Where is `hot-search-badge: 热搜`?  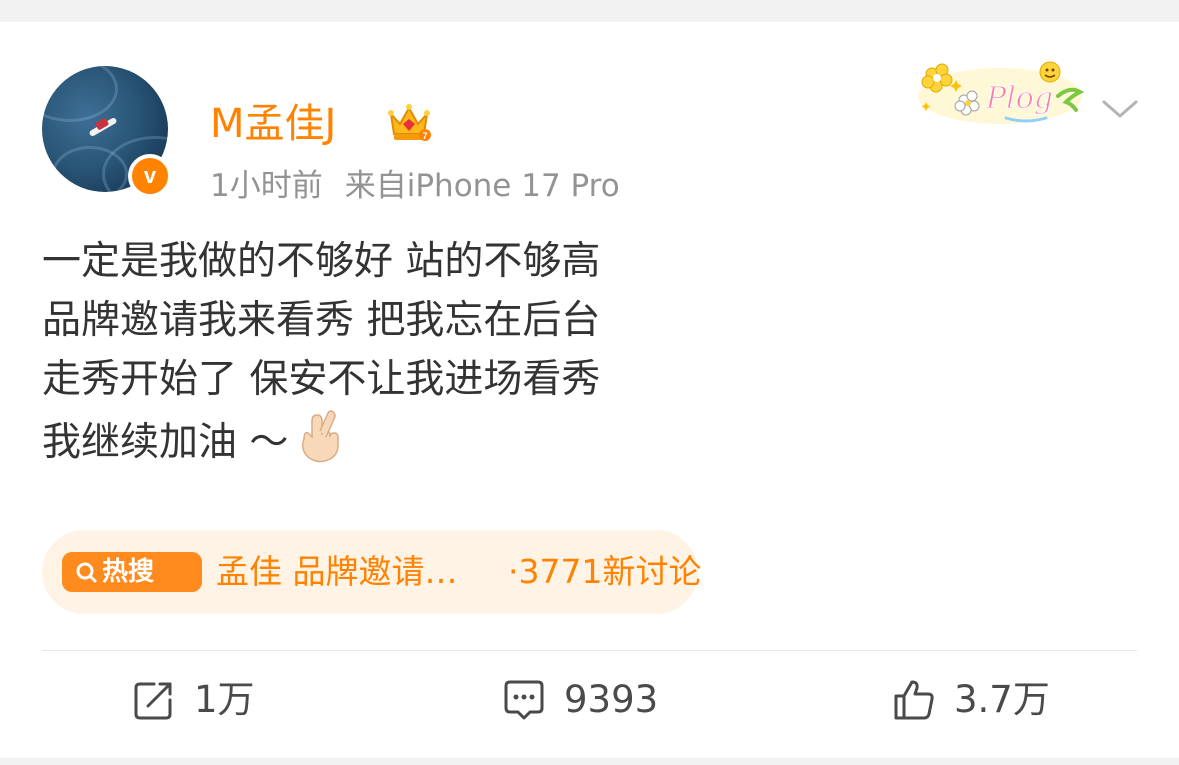 hot-search-badge: 热搜 is located at coordinates (132, 572).